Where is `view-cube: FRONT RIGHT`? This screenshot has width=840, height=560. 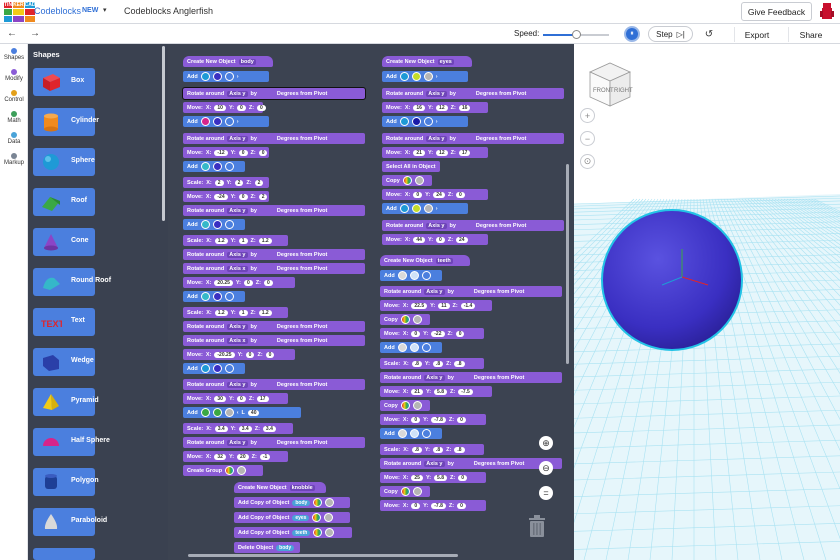
view-cube: FRONT RIGHT is located at coordinates (610, 85).